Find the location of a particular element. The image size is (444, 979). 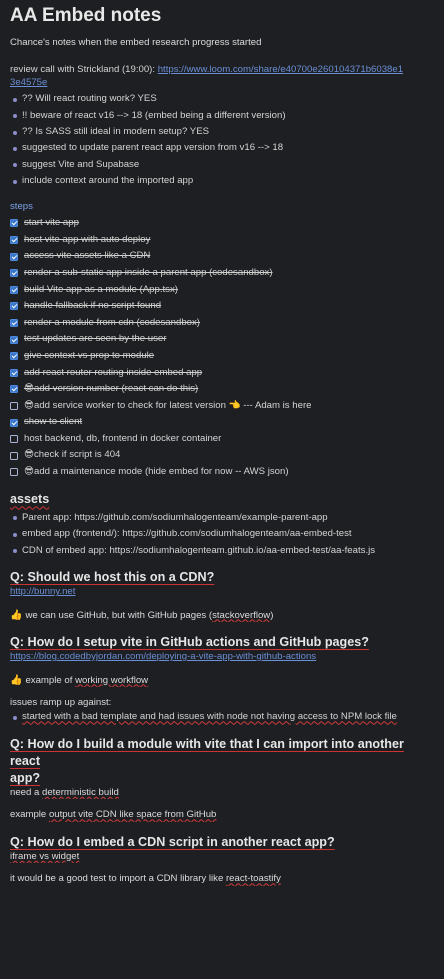

iframe-vs-widget-link: iframe vs widget is located at coordinates (44, 856).